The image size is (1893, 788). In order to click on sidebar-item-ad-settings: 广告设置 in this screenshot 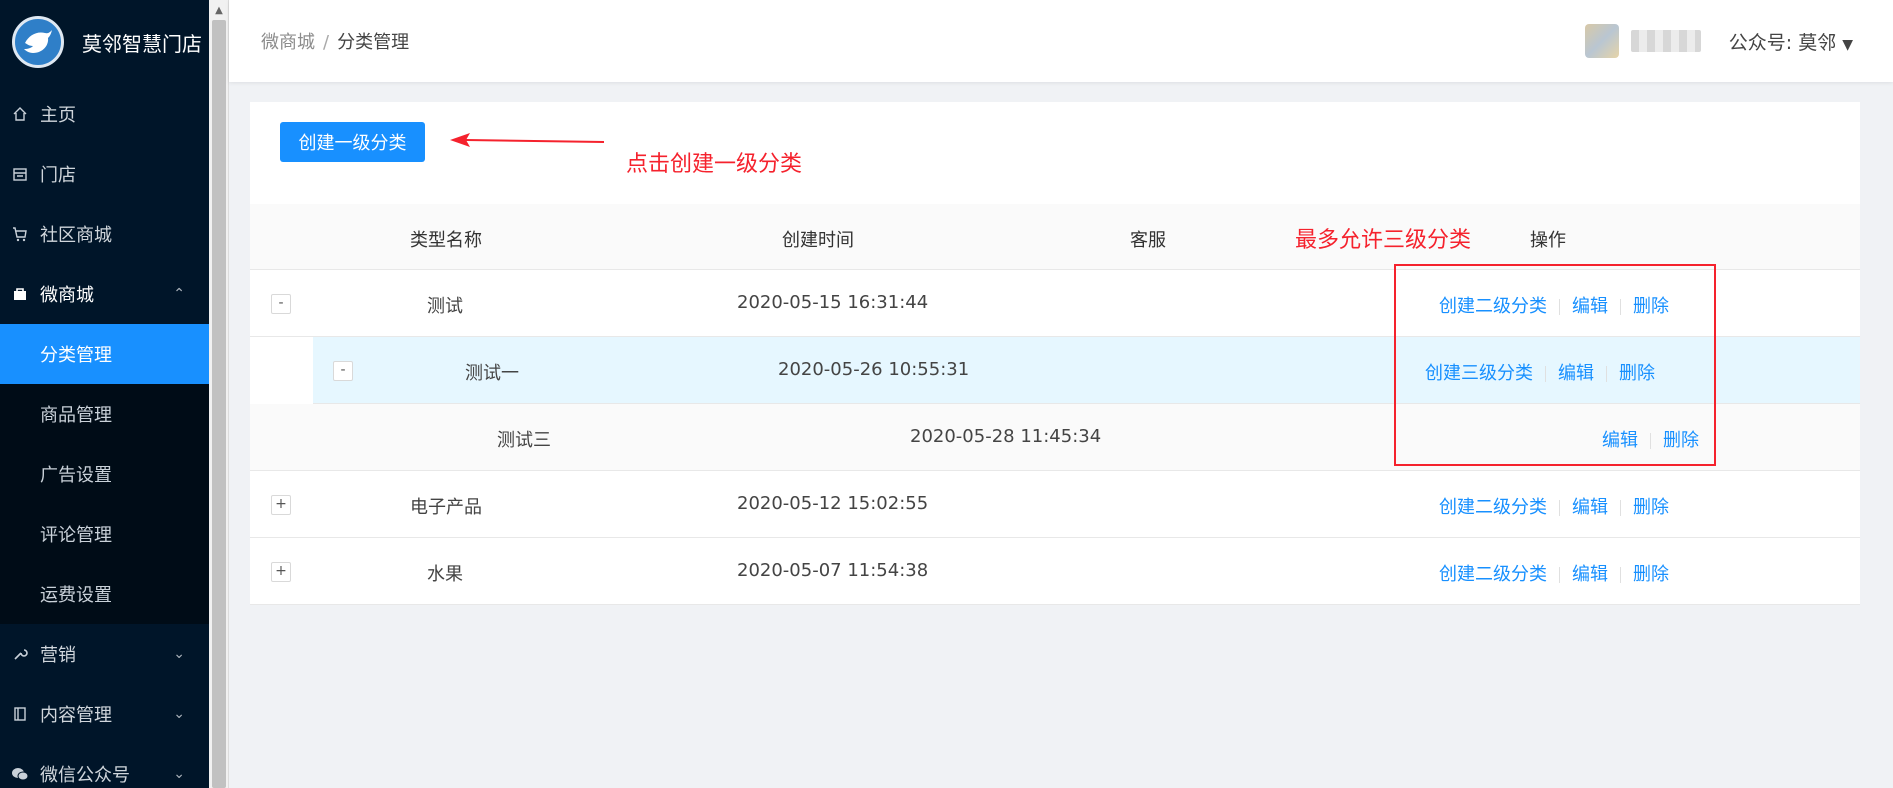, I will do `click(104, 474)`.